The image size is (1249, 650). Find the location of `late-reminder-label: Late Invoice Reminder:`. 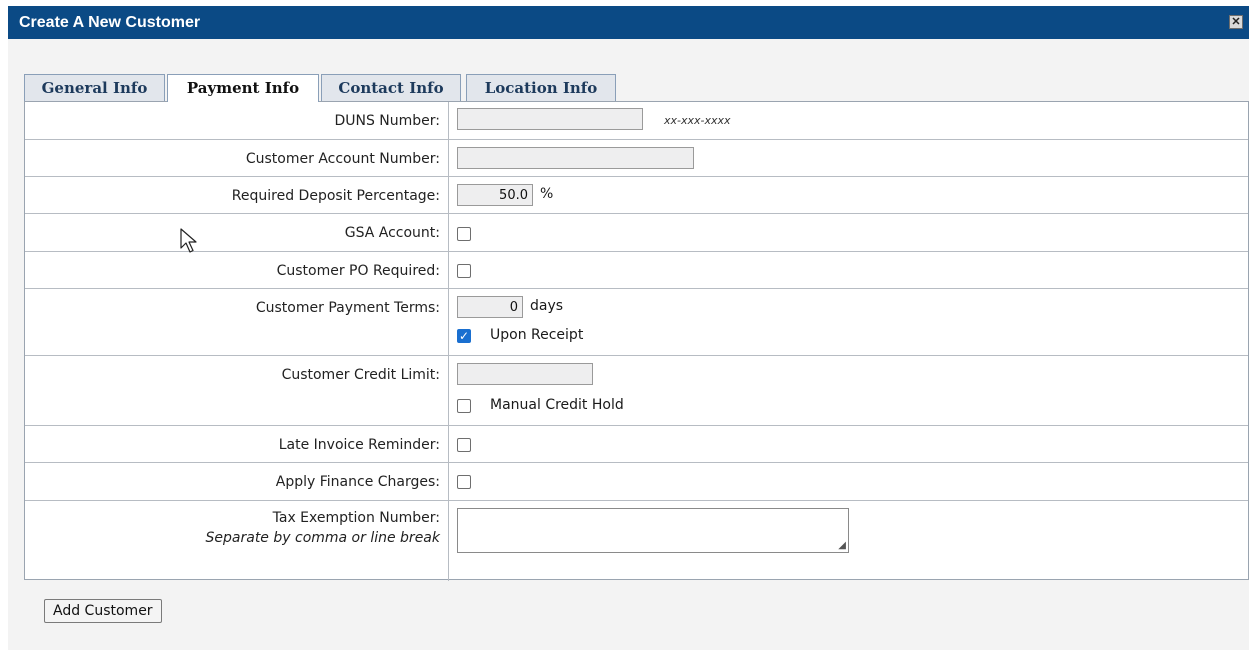

late-reminder-label: Late Invoice Reminder: is located at coordinates (237, 444).